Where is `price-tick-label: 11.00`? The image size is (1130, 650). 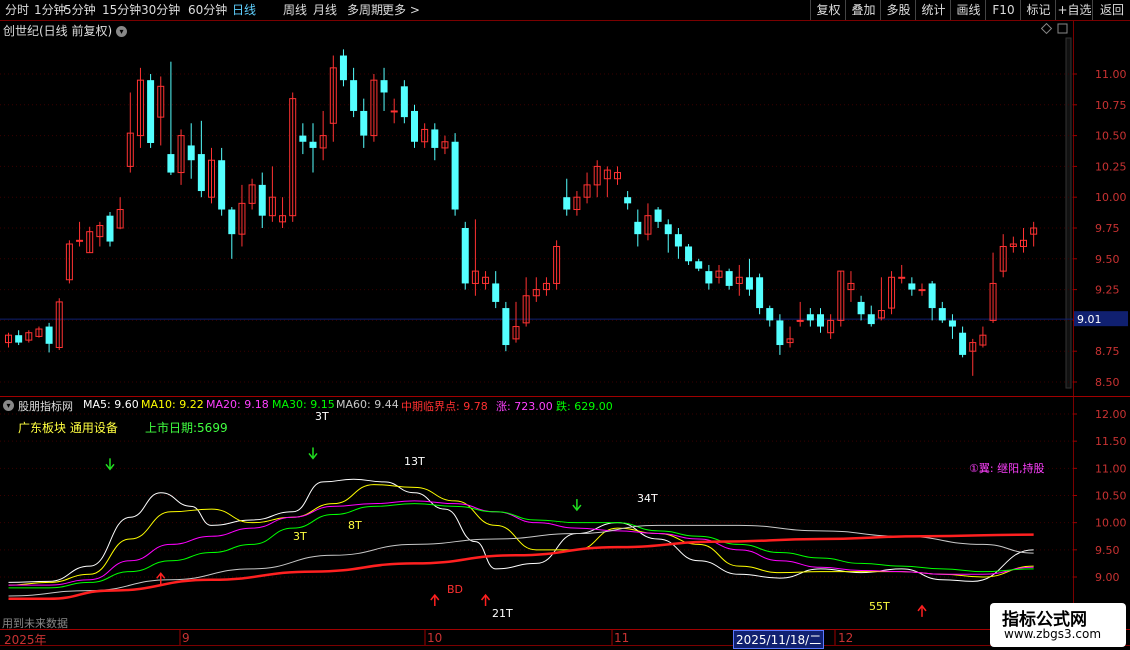 price-tick-label: 11.00 is located at coordinates (1111, 74).